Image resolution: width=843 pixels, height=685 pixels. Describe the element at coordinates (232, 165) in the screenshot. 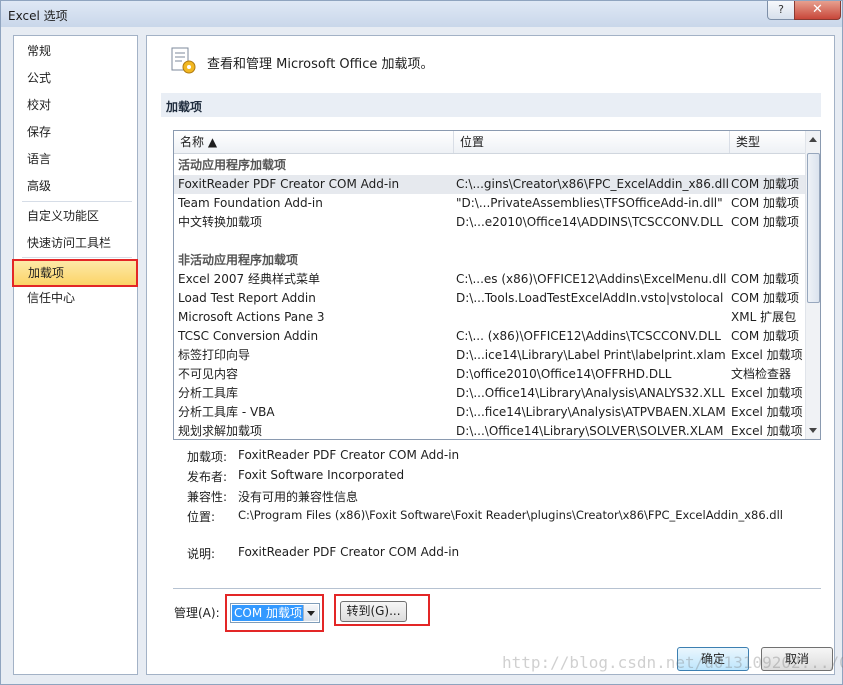

I see `group-title: 活动应用程序加载项` at that location.